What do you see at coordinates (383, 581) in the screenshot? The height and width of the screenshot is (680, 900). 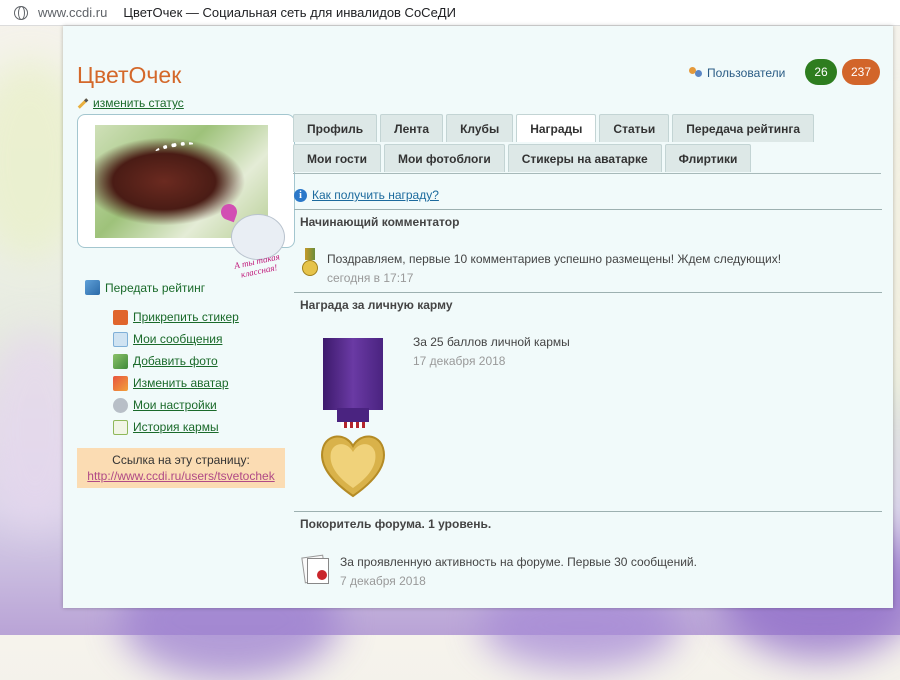 I see `award-date: 7 декабря 2018` at bounding box center [383, 581].